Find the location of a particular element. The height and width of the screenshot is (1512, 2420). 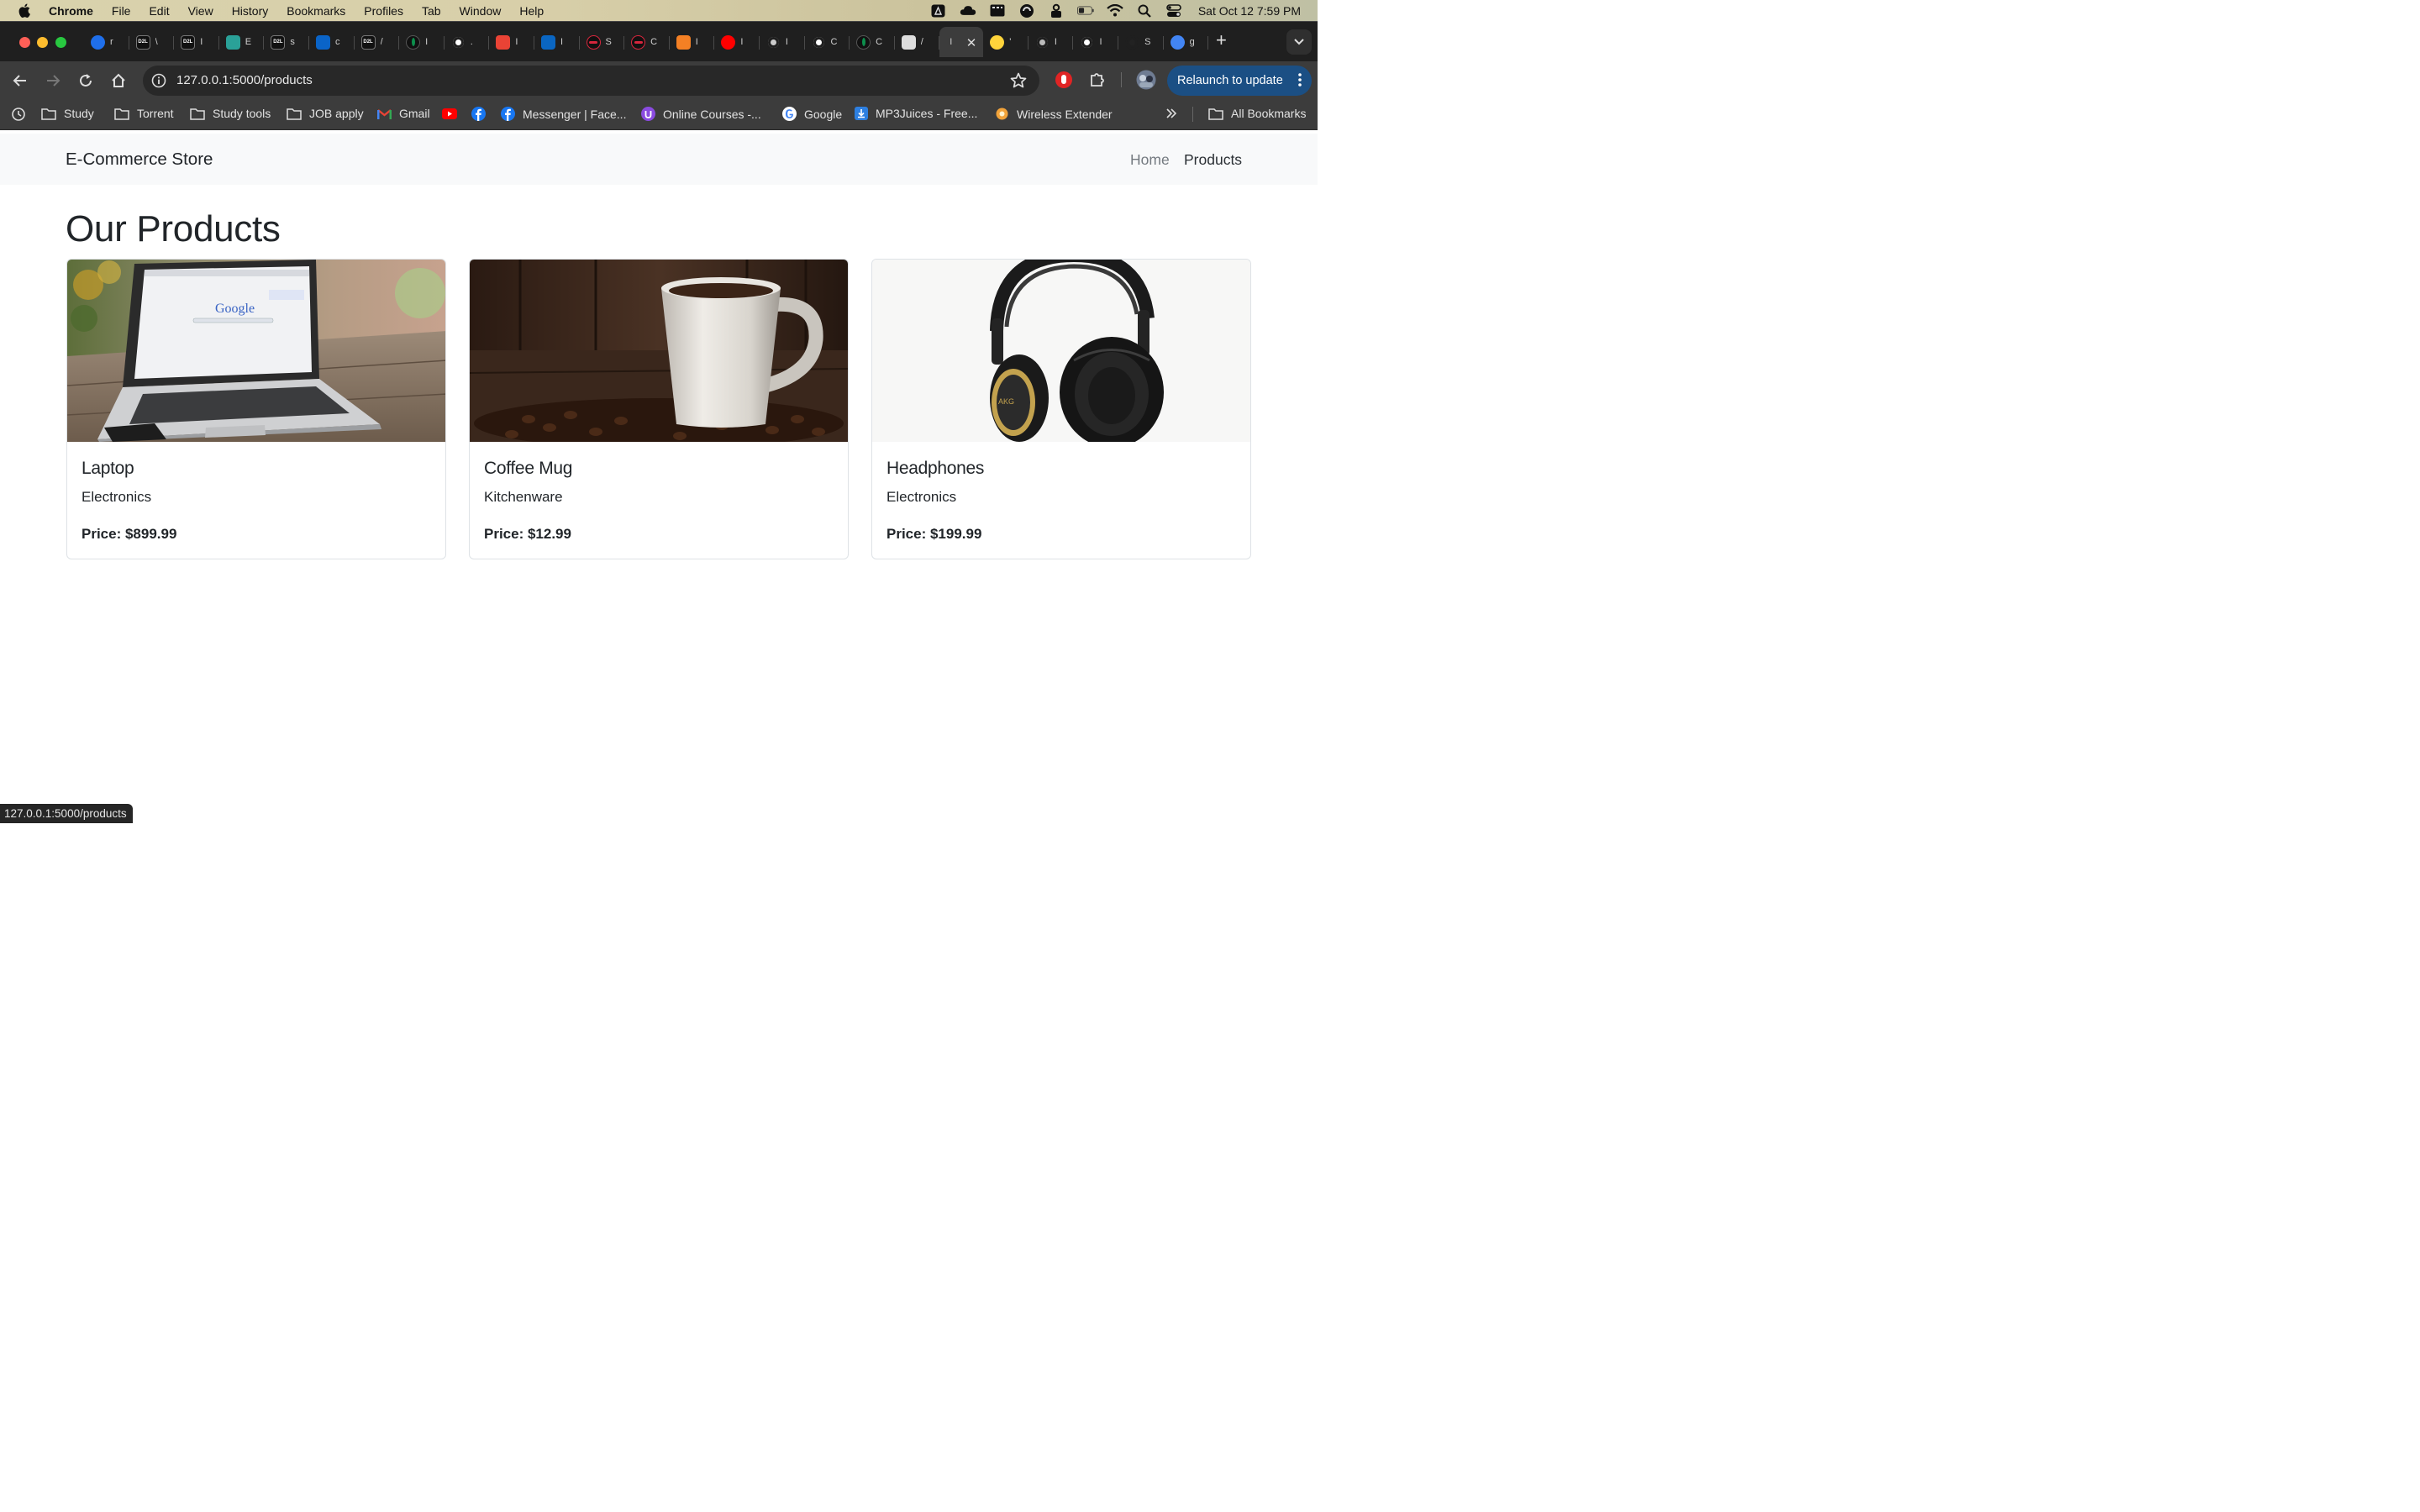

all-bookmarks-button: All Bookmarks is located at coordinates (1257, 113).